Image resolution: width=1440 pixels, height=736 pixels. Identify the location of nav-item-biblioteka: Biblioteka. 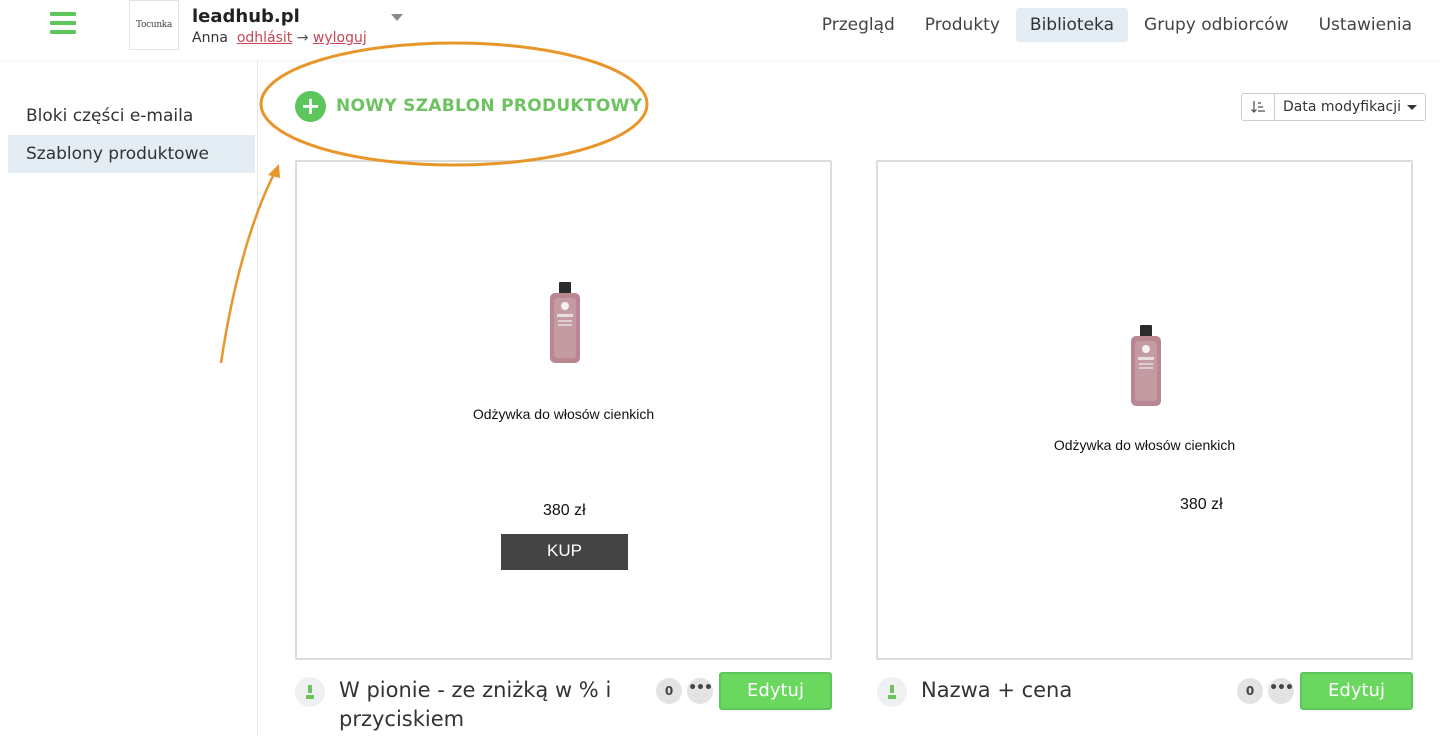
(1072, 25).